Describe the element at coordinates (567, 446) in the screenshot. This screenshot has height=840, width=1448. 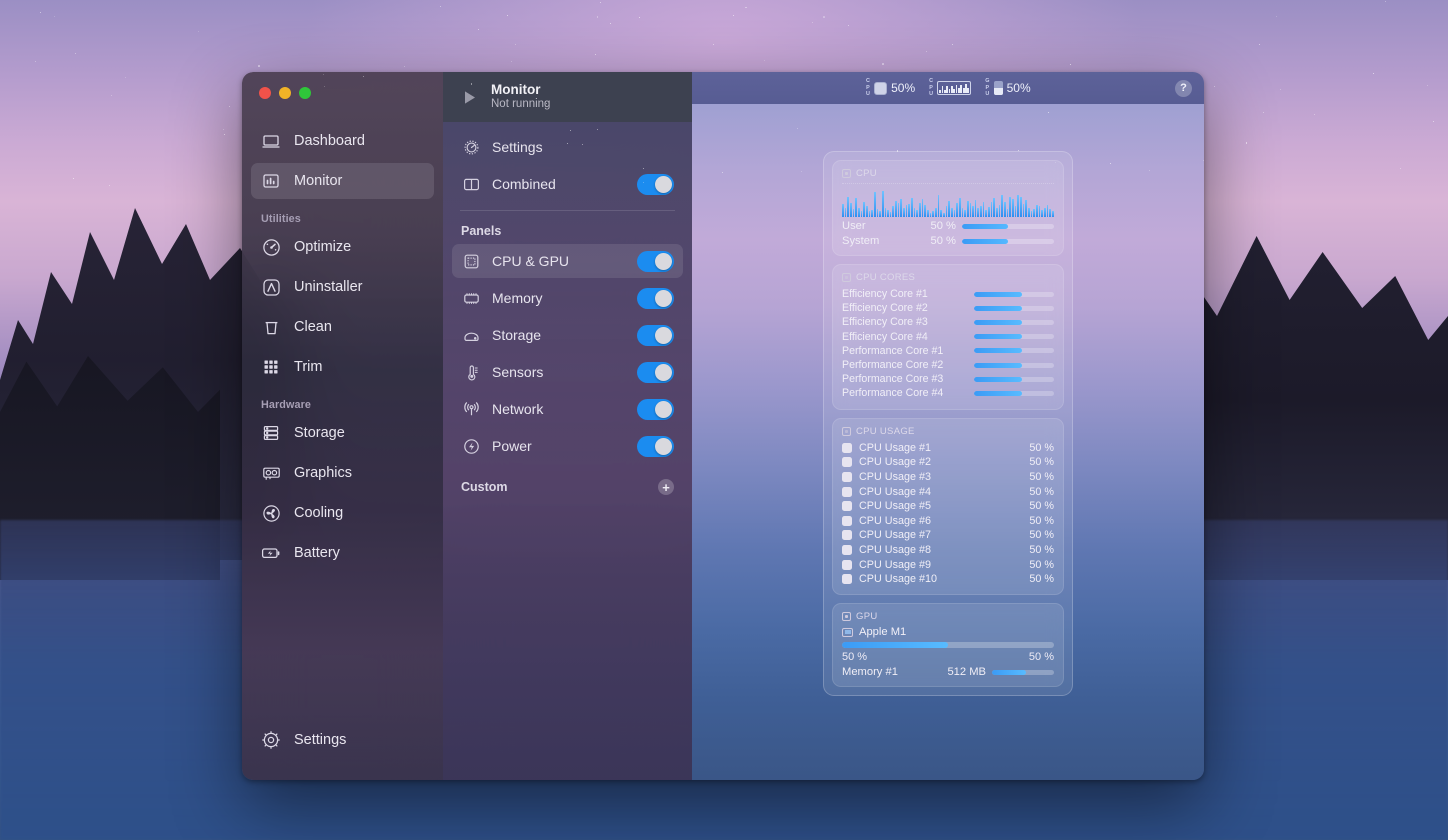
I see `panel-row-power: Power` at that location.